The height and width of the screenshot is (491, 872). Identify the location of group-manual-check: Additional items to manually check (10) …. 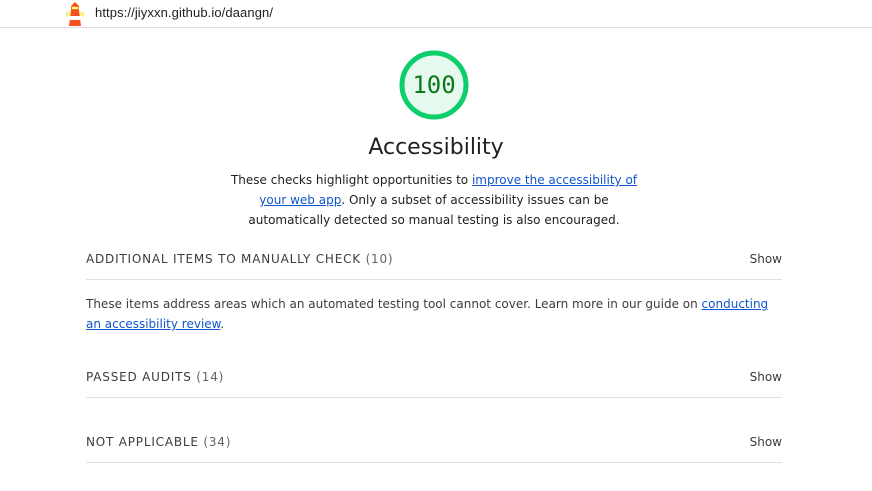
(434, 260).